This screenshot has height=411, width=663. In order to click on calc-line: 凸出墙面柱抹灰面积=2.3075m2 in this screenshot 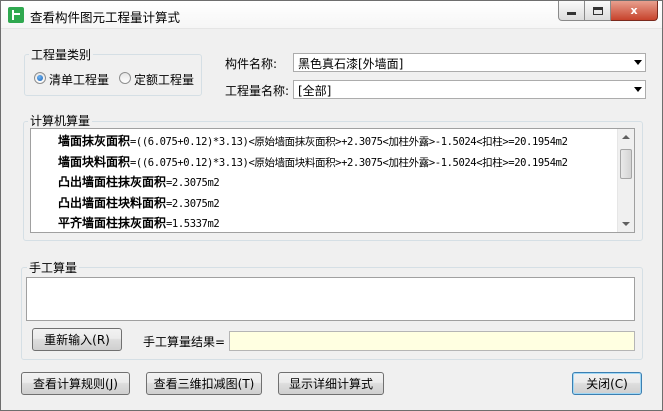, I will do `click(338, 182)`.